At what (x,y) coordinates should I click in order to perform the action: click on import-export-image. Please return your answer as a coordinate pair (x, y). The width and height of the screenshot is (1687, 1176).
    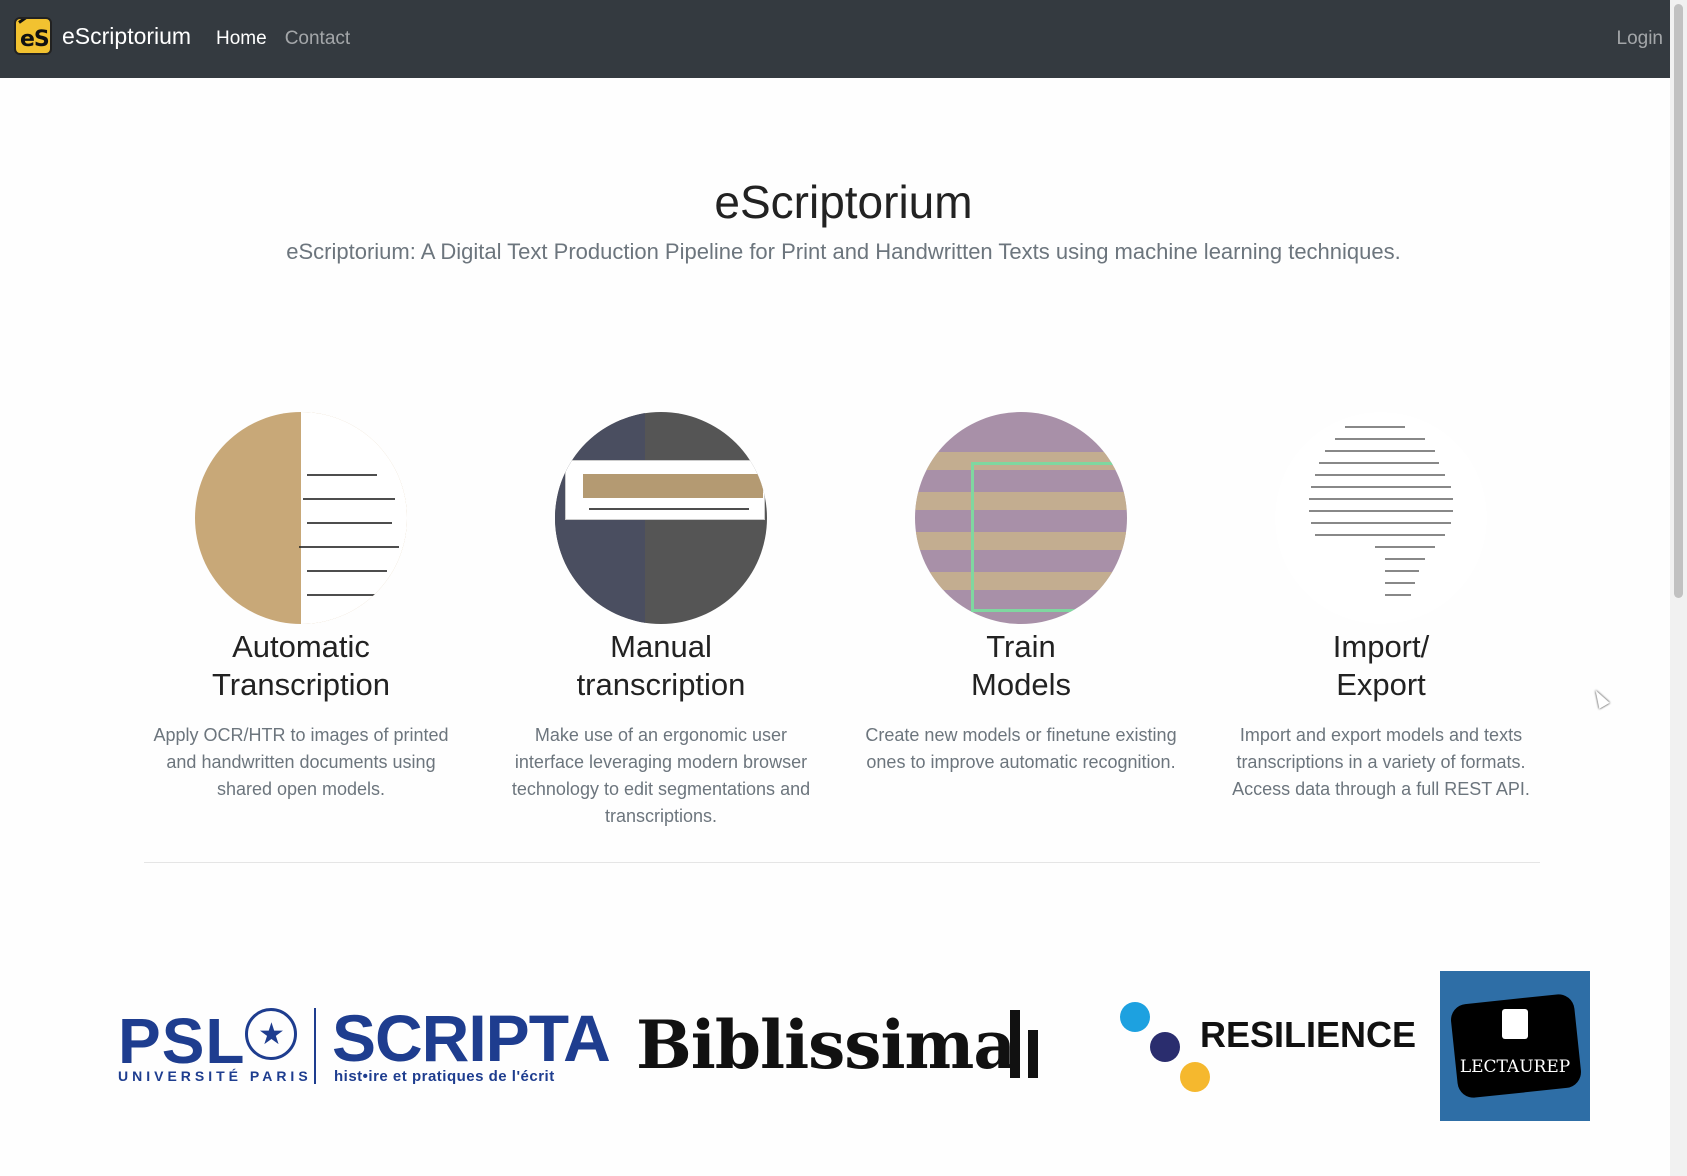
    Looking at the image, I should click on (1381, 518).